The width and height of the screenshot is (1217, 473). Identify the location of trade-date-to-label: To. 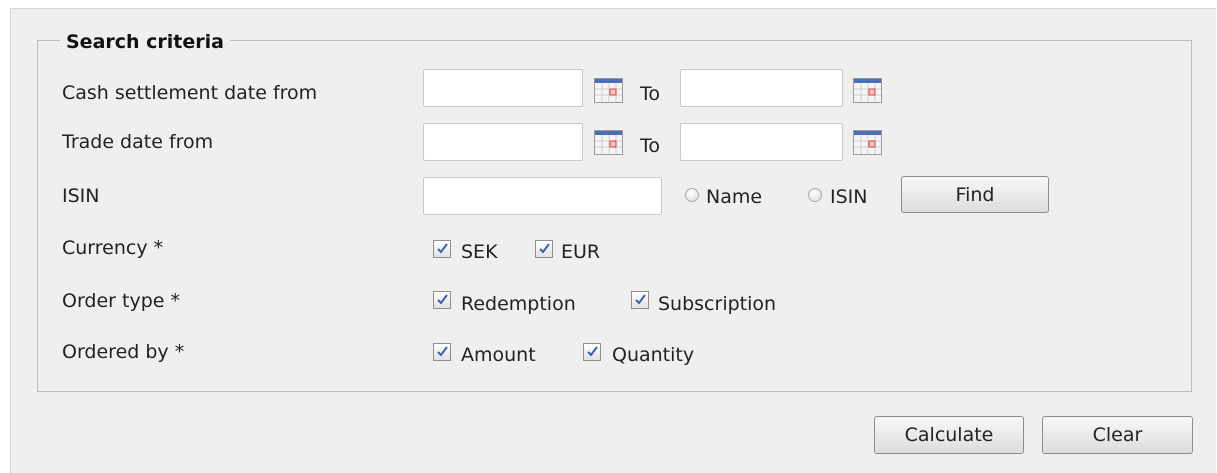
(650, 146).